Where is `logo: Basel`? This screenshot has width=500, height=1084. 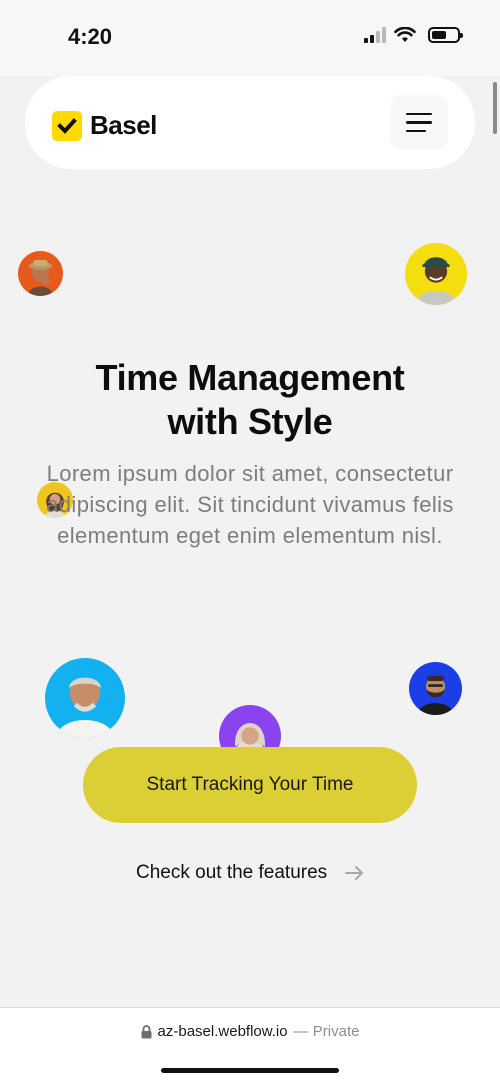
logo: Basel is located at coordinates (104, 125).